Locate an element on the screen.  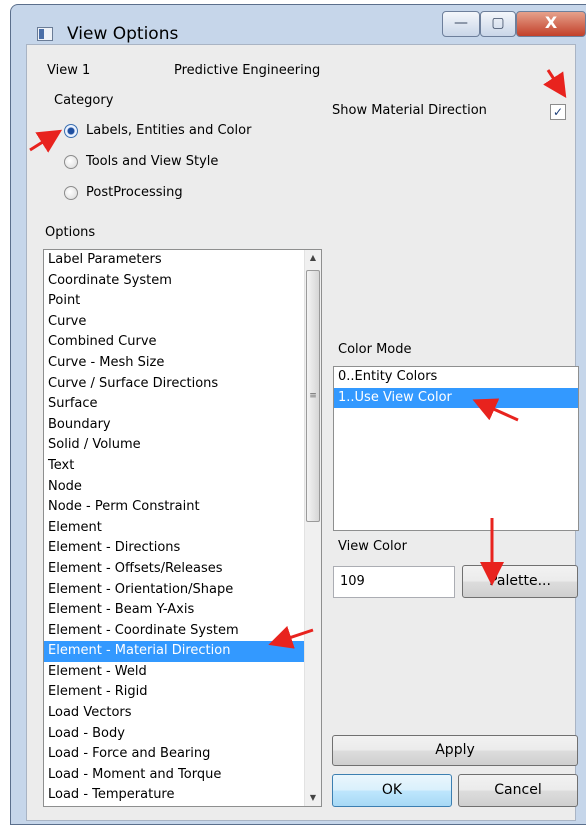
options-list-item: Curve - Mesh Size is located at coordinates (174, 363).